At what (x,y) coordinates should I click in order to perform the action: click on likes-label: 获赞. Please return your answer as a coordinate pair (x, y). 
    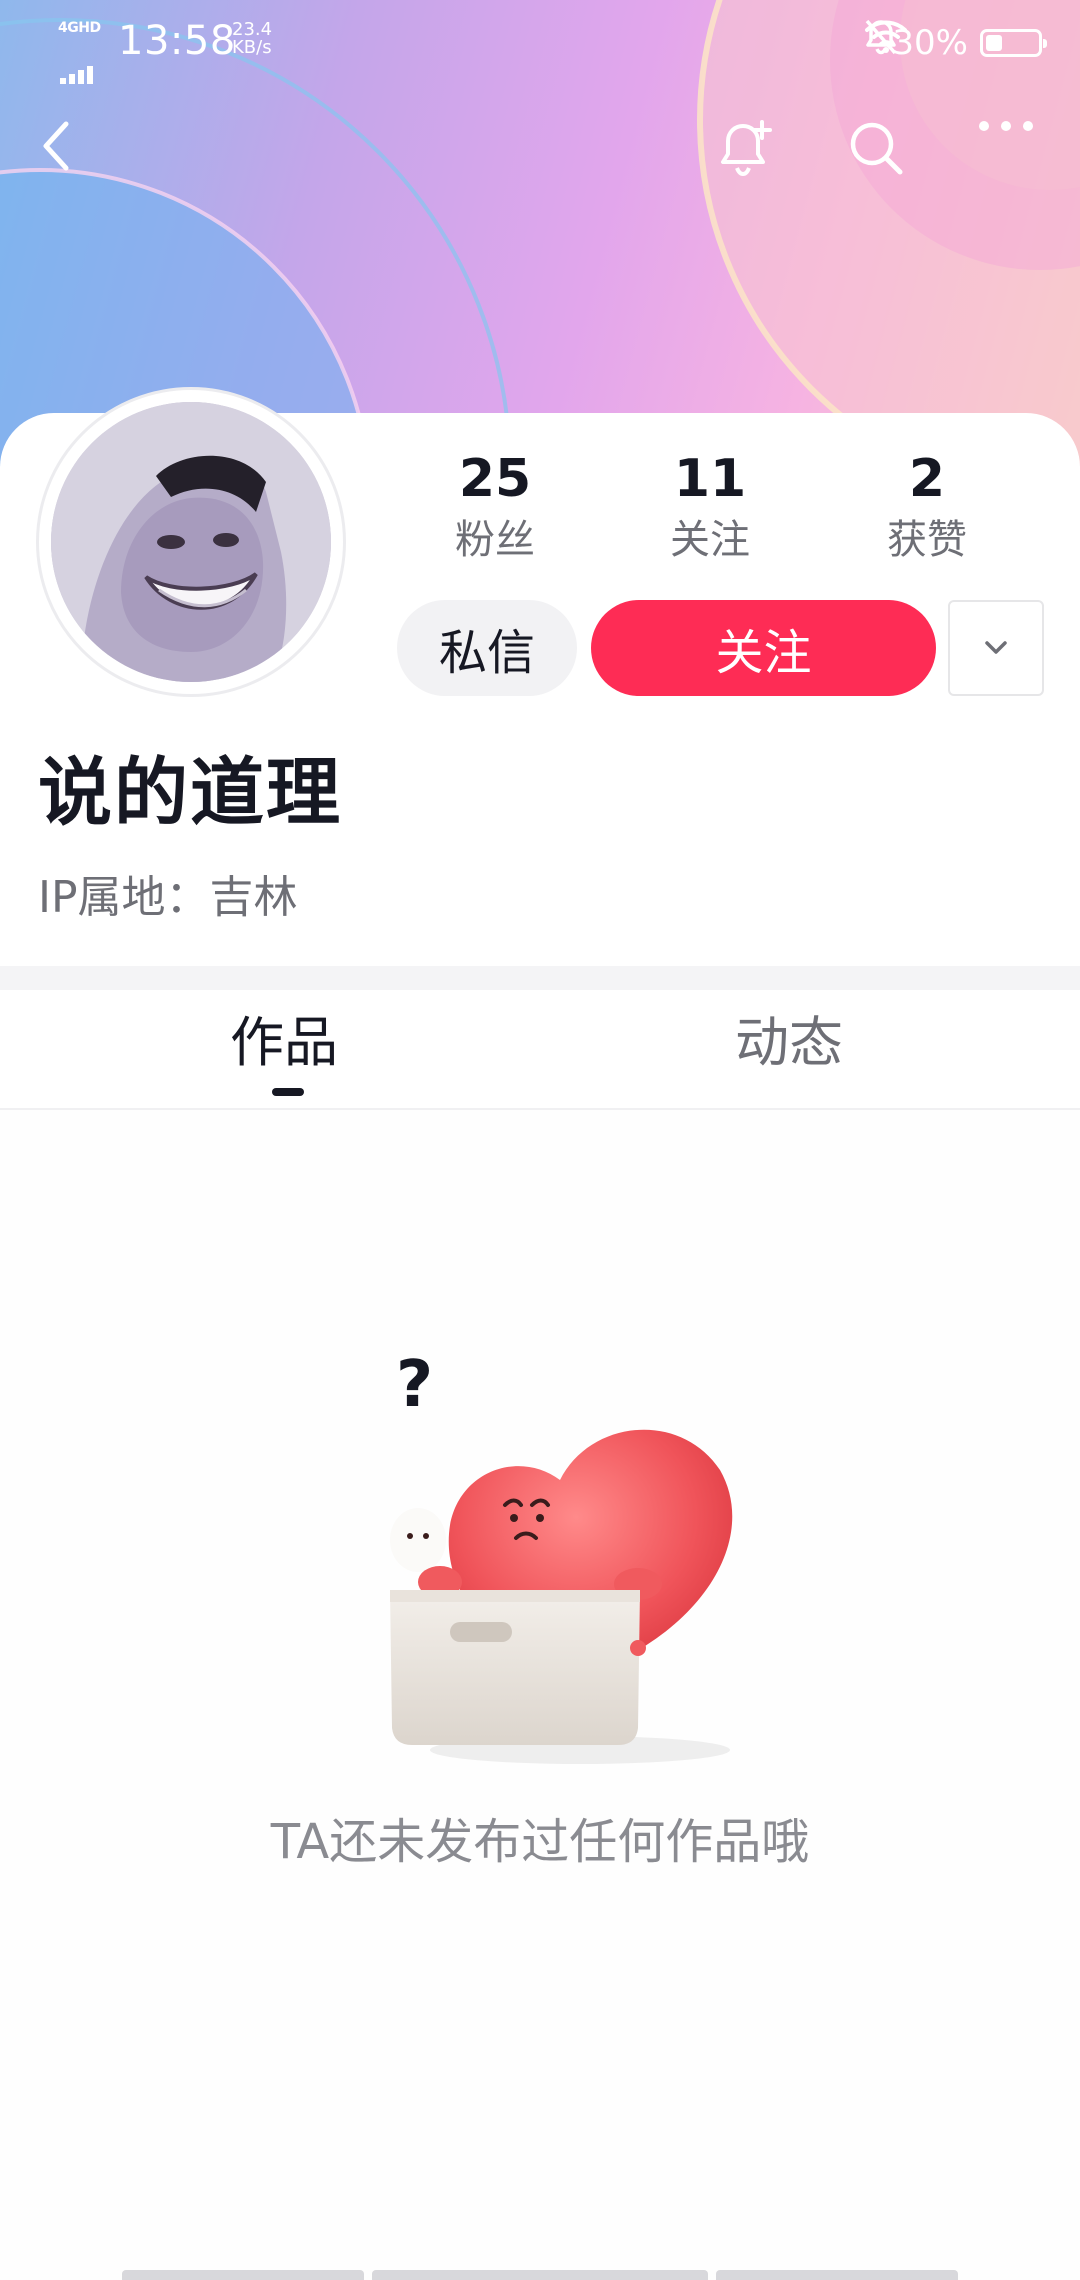
    Looking at the image, I should click on (927, 540).